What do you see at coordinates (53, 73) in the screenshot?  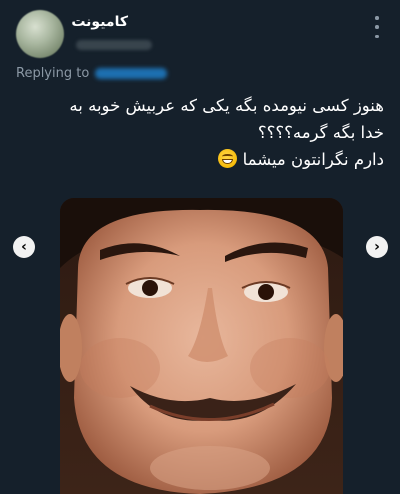 I see `replying-to-label: Replying to` at bounding box center [53, 73].